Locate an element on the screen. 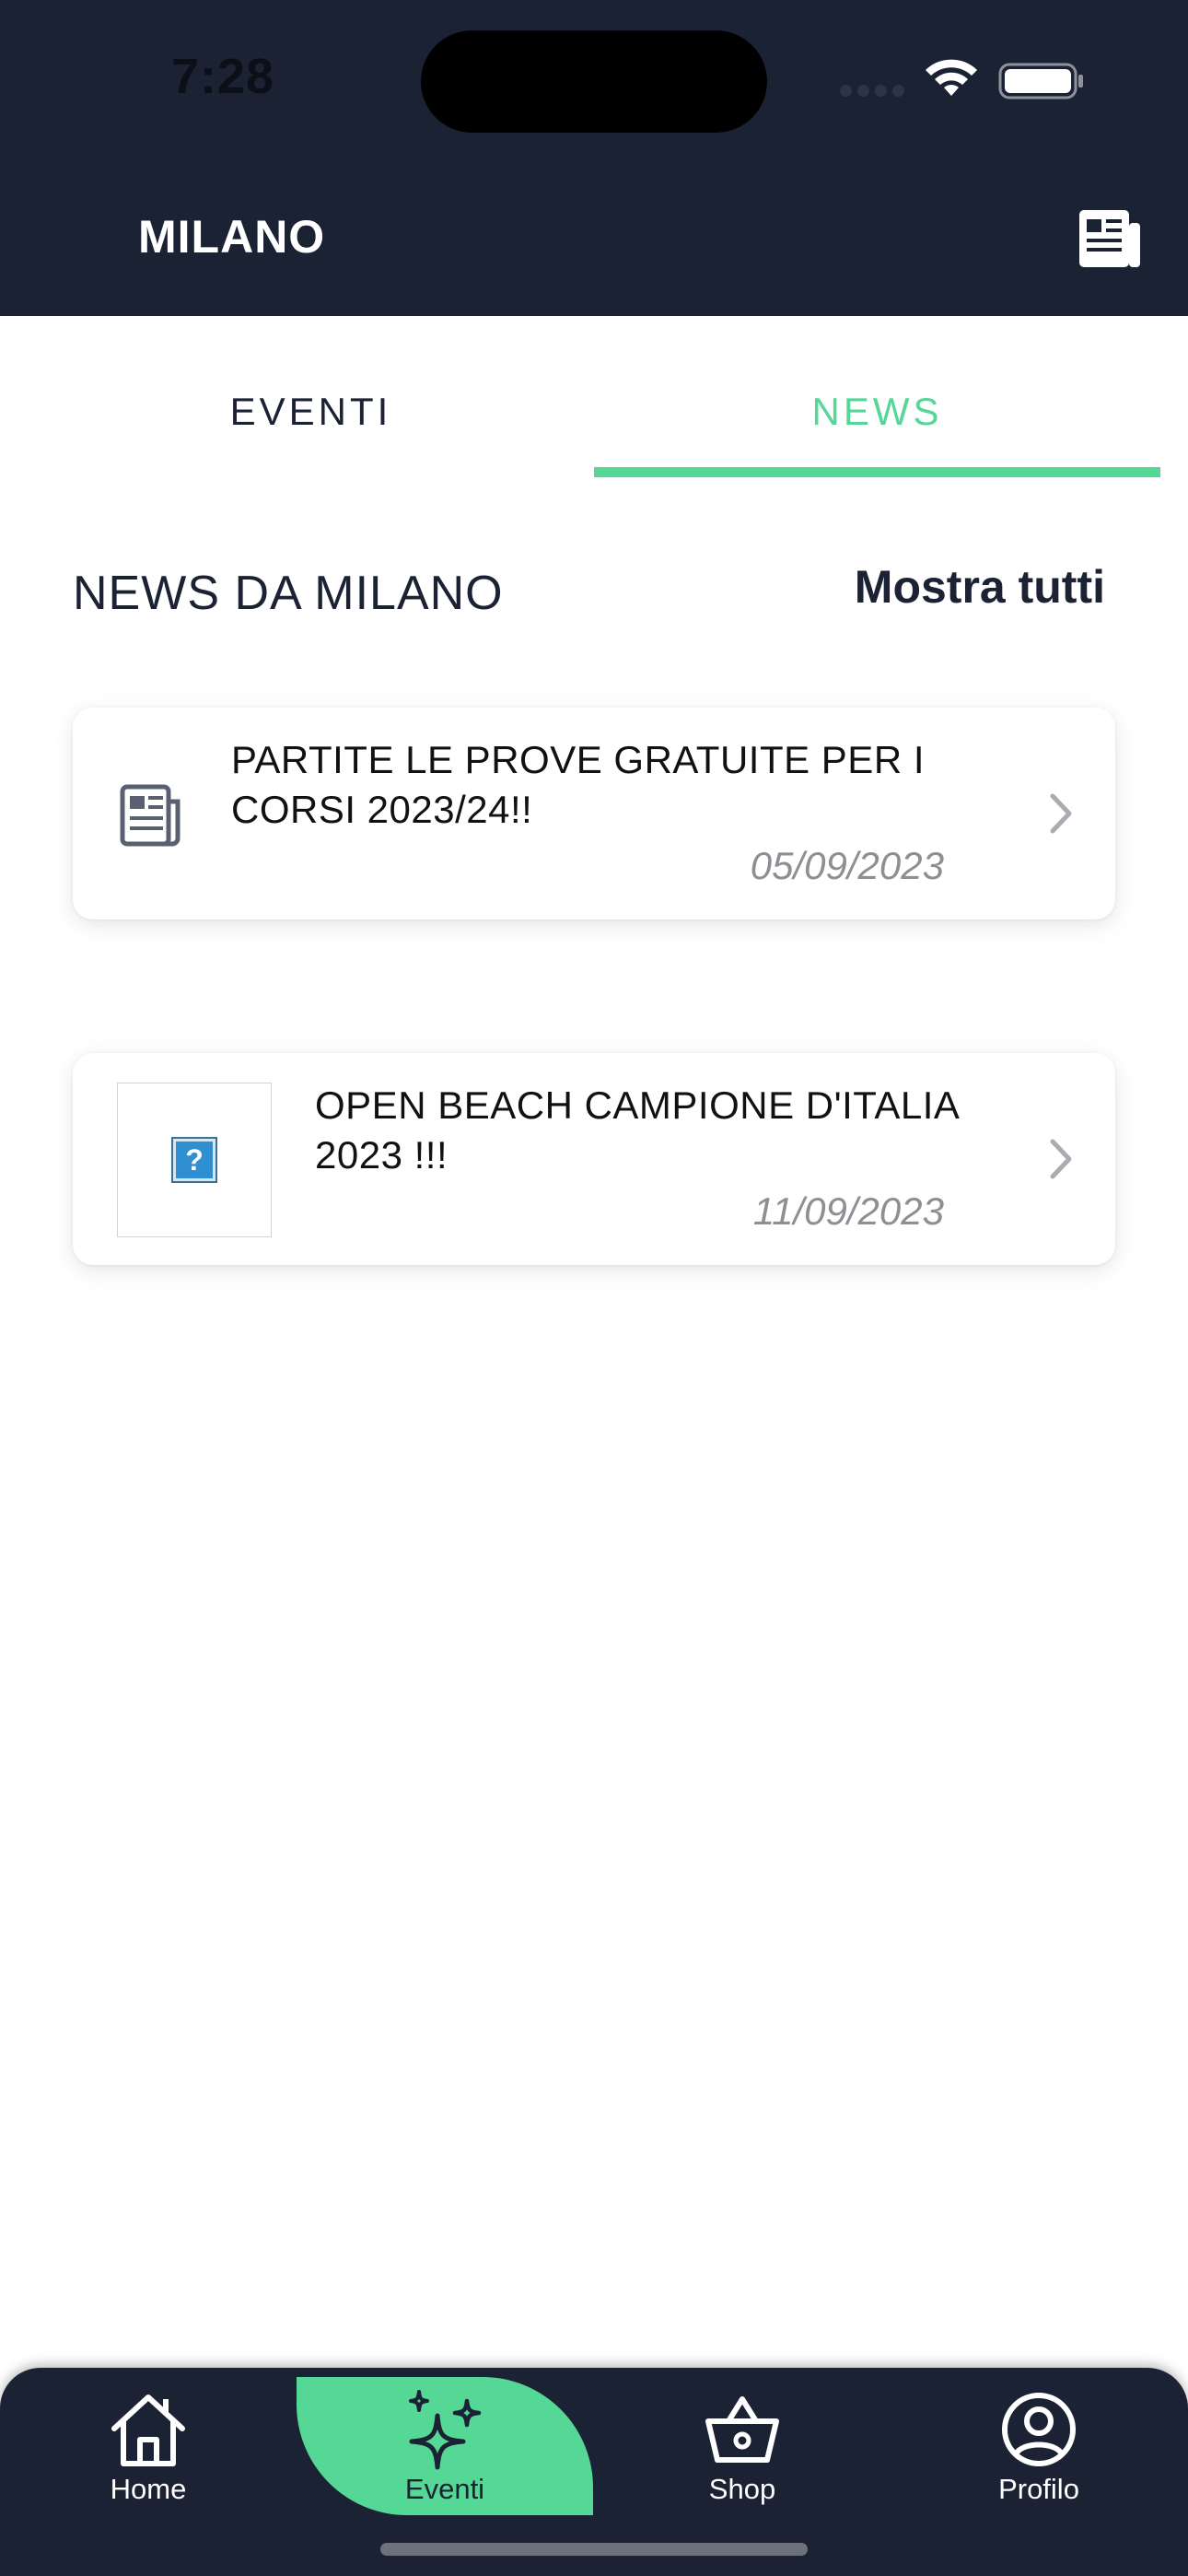 Image resolution: width=1188 pixels, height=2576 pixels. nav-profilo: Profilo is located at coordinates (1039, 2441).